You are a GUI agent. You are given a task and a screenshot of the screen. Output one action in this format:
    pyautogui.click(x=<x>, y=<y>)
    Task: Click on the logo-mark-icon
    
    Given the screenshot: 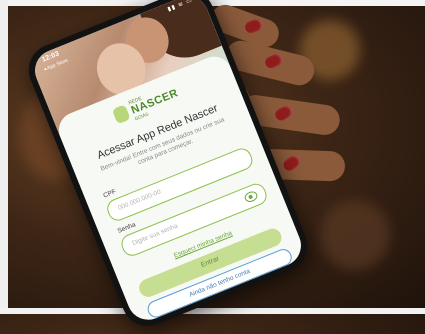 What is the action you would take?
    pyautogui.click(x=121, y=114)
    